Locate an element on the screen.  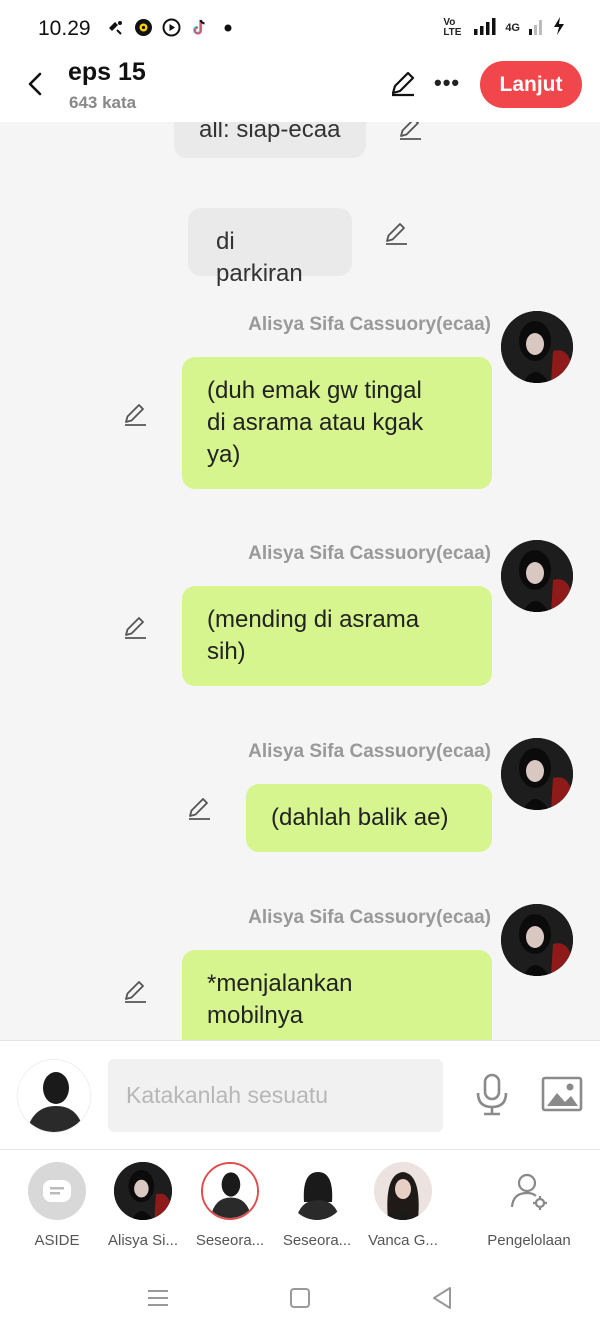
character-aside: ASIDE is located at coordinates (57, 1205).